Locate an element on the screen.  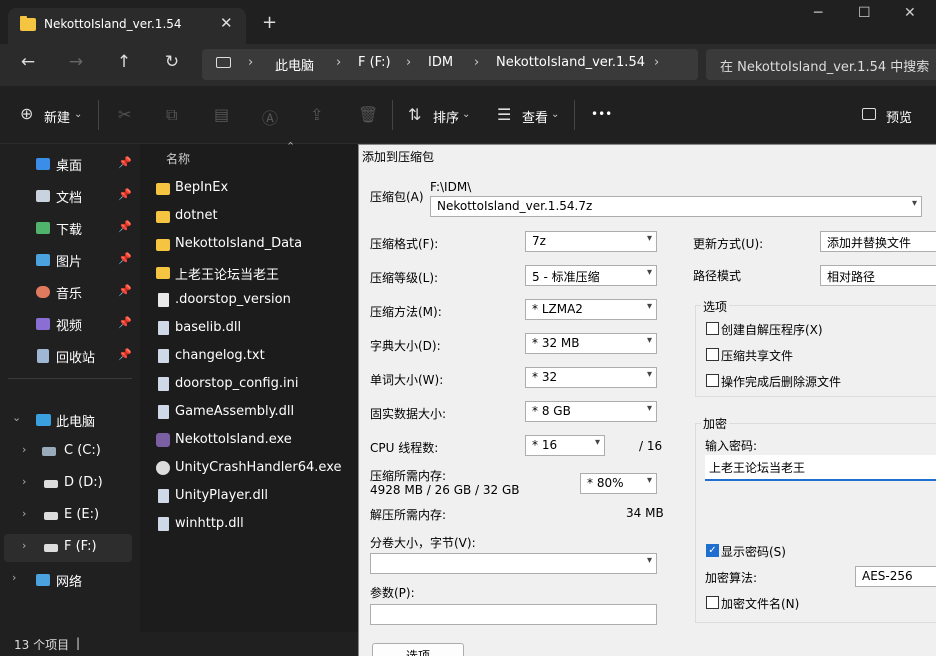
delete-after-checkbox is located at coordinates (712, 380).